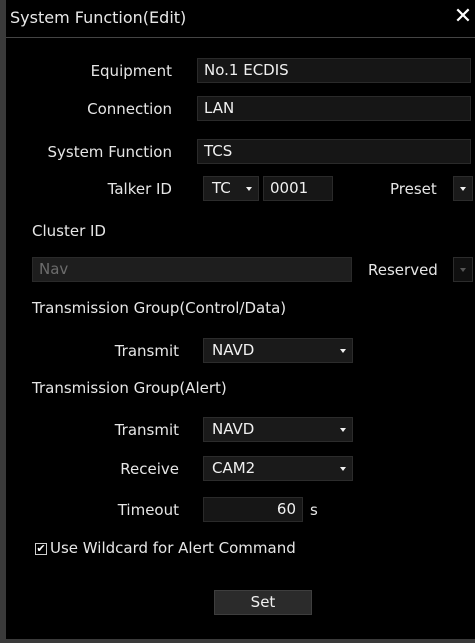 Image resolution: width=475 pixels, height=643 pixels. What do you see at coordinates (69, 231) in the screenshot?
I see `cluster-id-label: Cluster ID` at bounding box center [69, 231].